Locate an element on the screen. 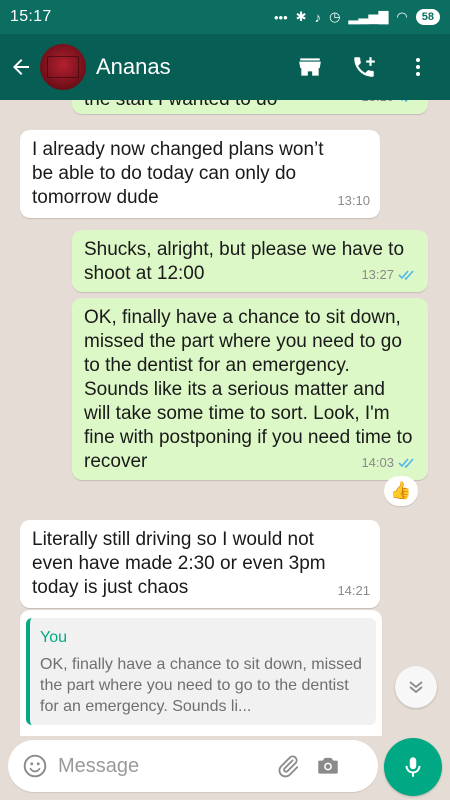  quoted-author: You is located at coordinates (53, 637).